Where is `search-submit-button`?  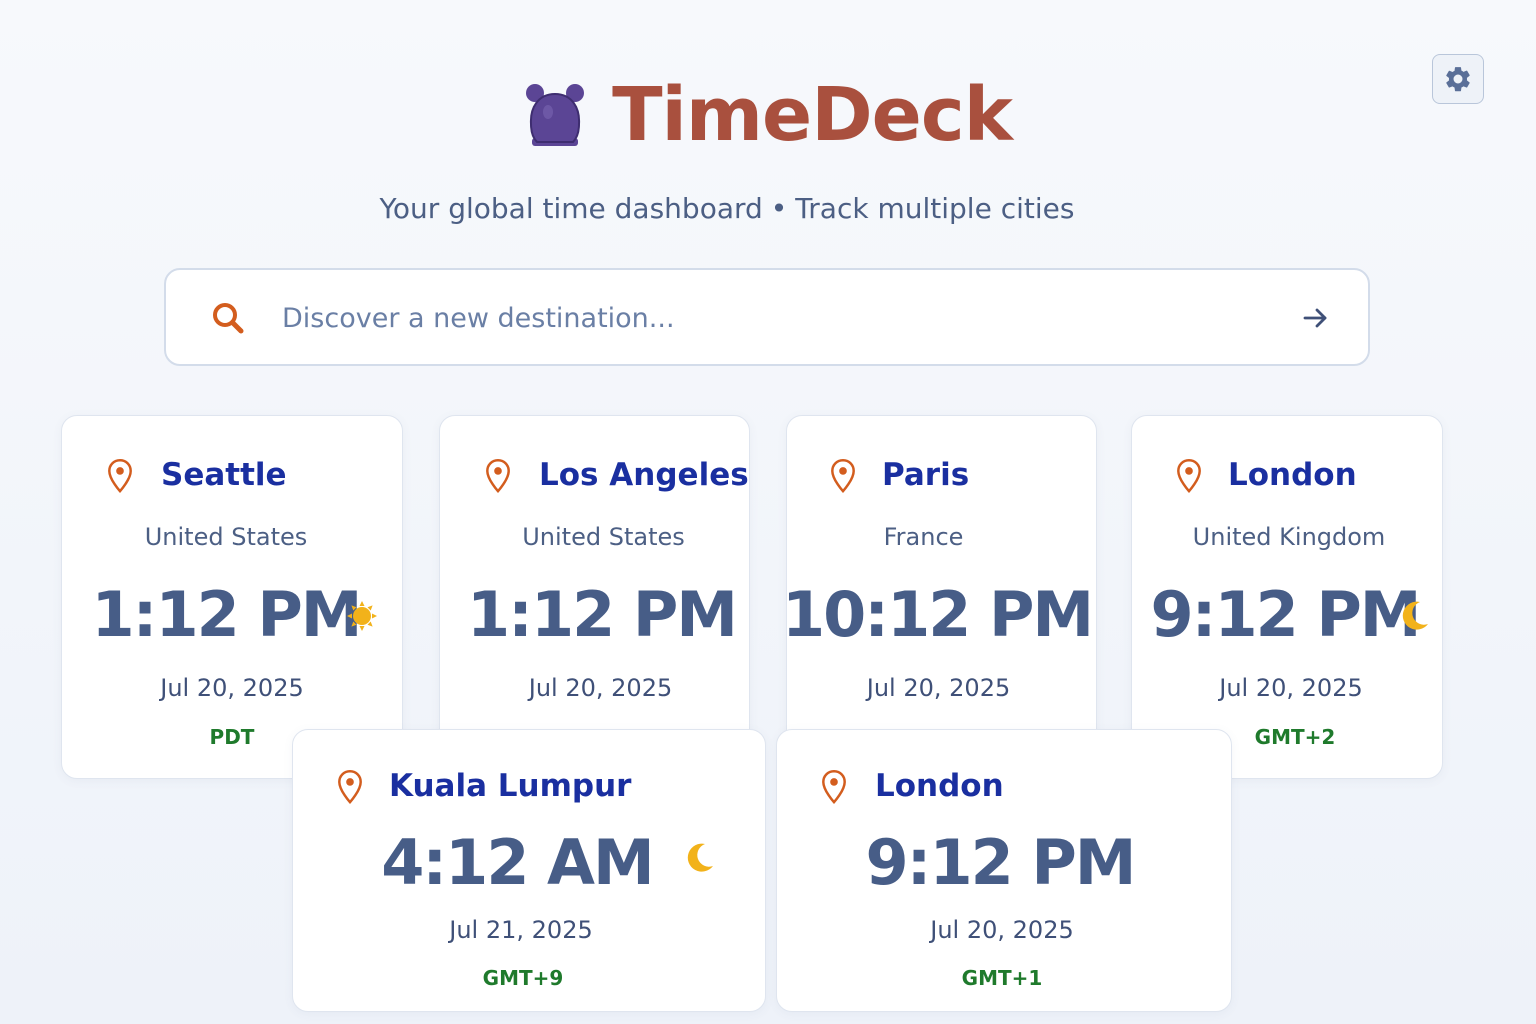
search-submit-button is located at coordinates (1316, 318).